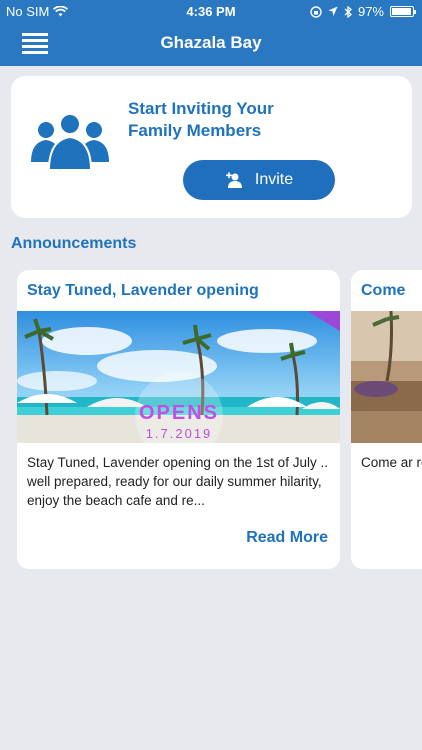 This screenshot has height=750, width=422. I want to click on app-header: No SIM 4:36 PM 97% Ghazala Bay, so click(211, 33).